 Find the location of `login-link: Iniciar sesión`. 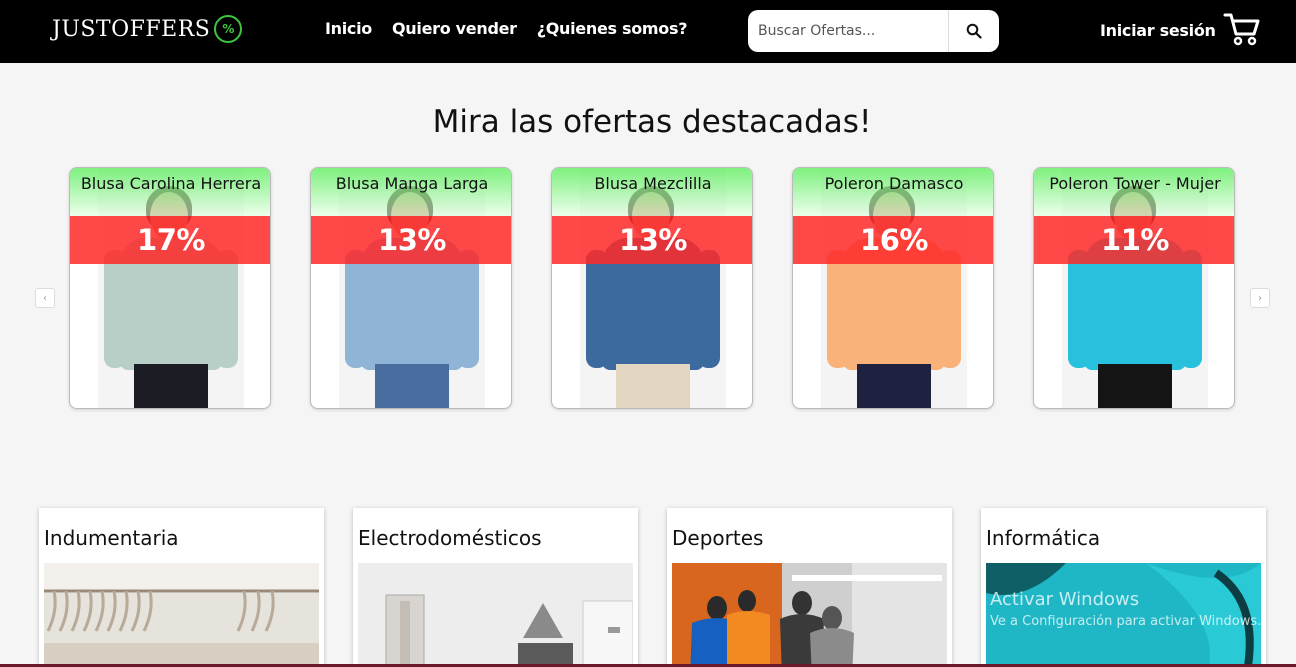

login-link: Iniciar sesión is located at coordinates (1158, 30).